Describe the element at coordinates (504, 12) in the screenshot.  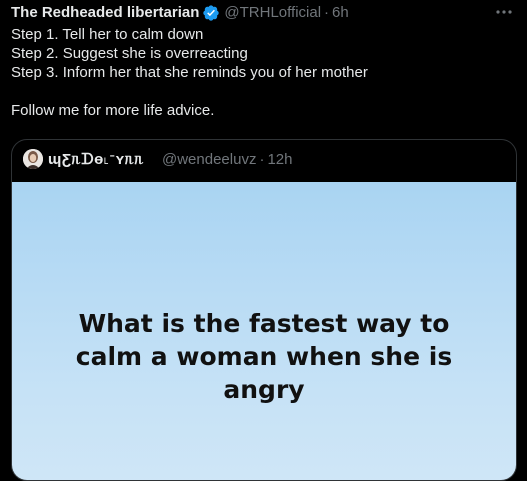
I see `more-horizontal-icon` at that location.